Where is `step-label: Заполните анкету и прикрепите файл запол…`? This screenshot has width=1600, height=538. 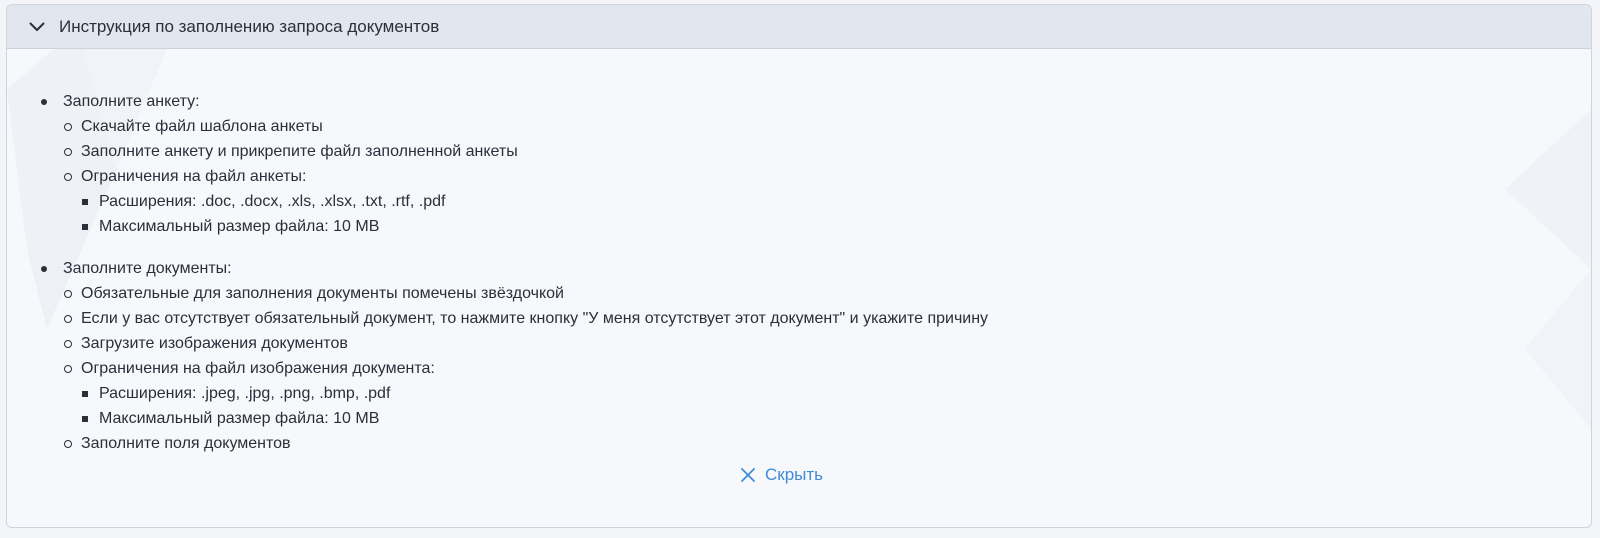 step-label: Заполните анкету и прикрепите файл запол… is located at coordinates (299, 151).